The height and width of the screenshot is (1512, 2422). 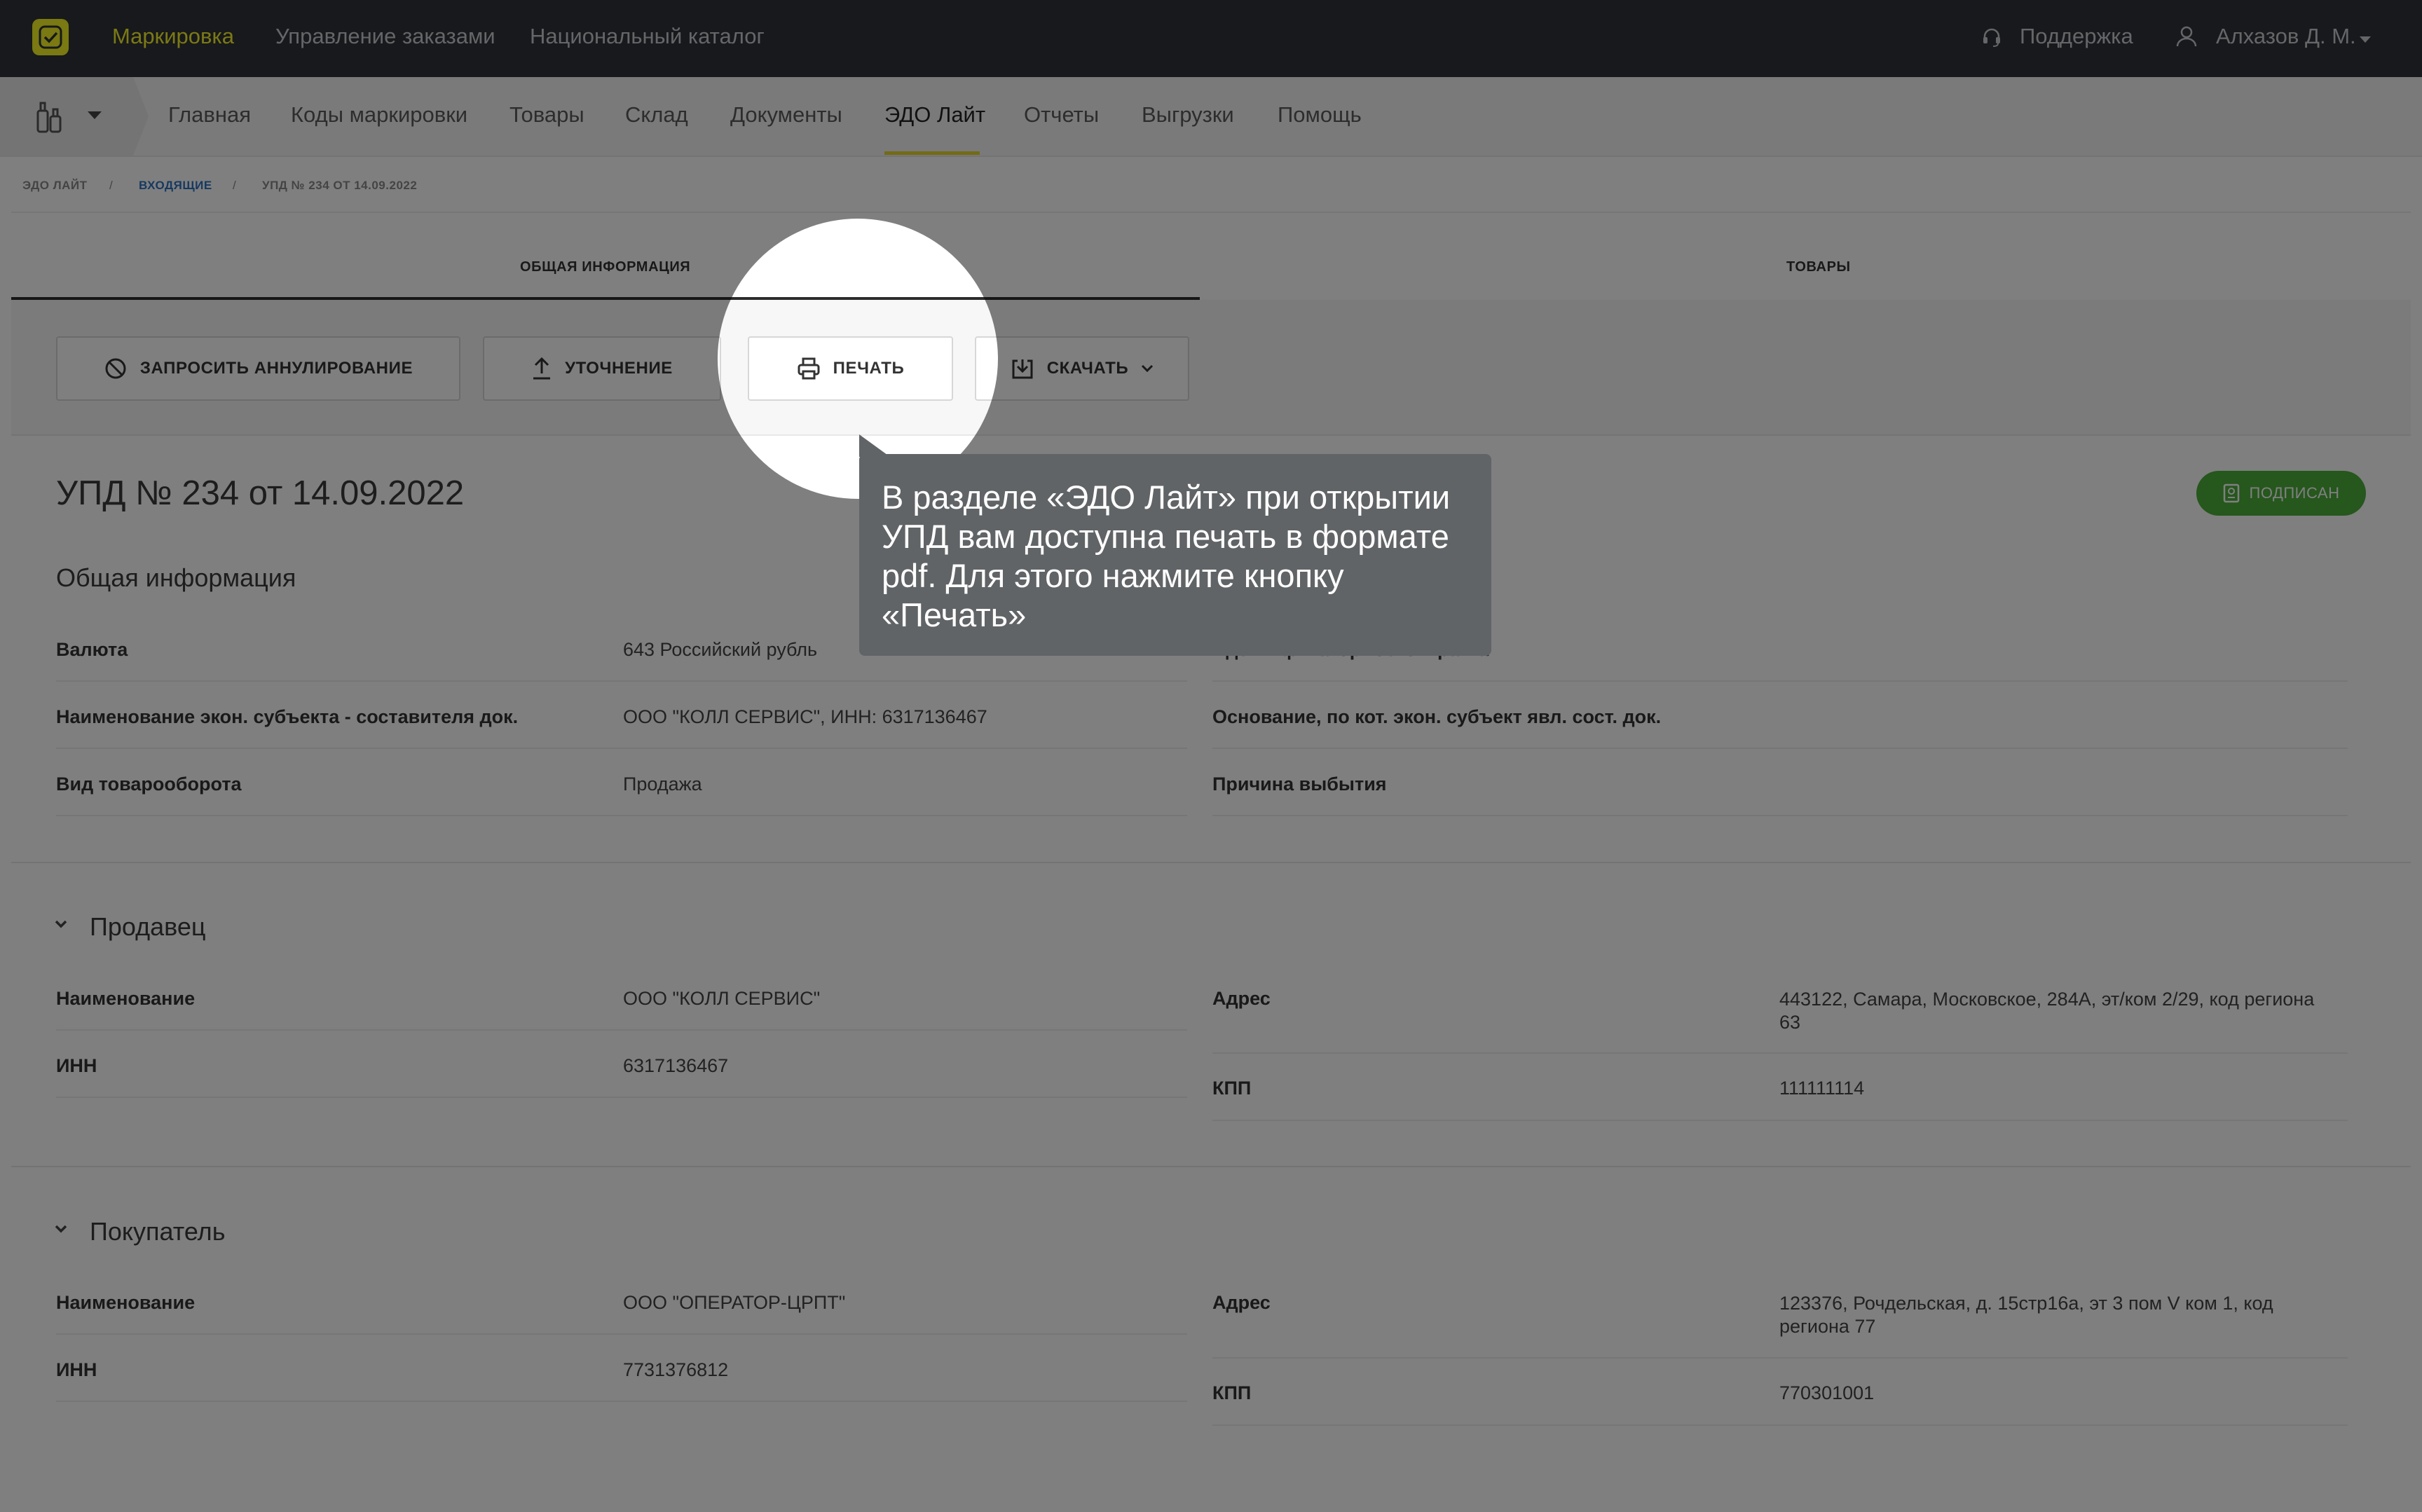 What do you see at coordinates (809, 368) in the screenshot?
I see `printer-icon` at bounding box center [809, 368].